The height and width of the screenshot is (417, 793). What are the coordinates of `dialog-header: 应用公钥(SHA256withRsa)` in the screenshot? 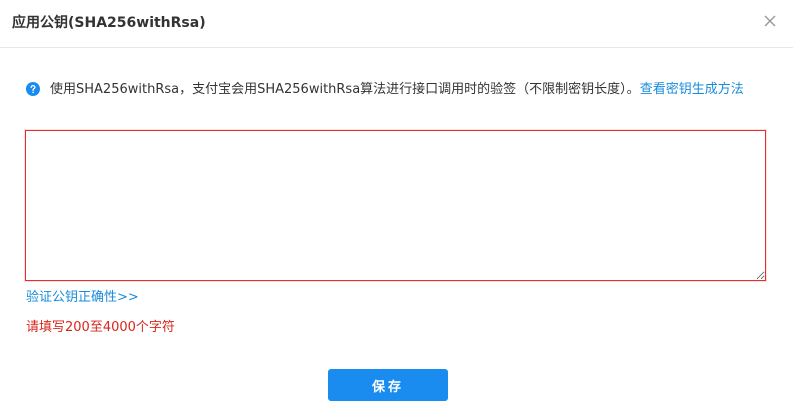 It's located at (396, 24).